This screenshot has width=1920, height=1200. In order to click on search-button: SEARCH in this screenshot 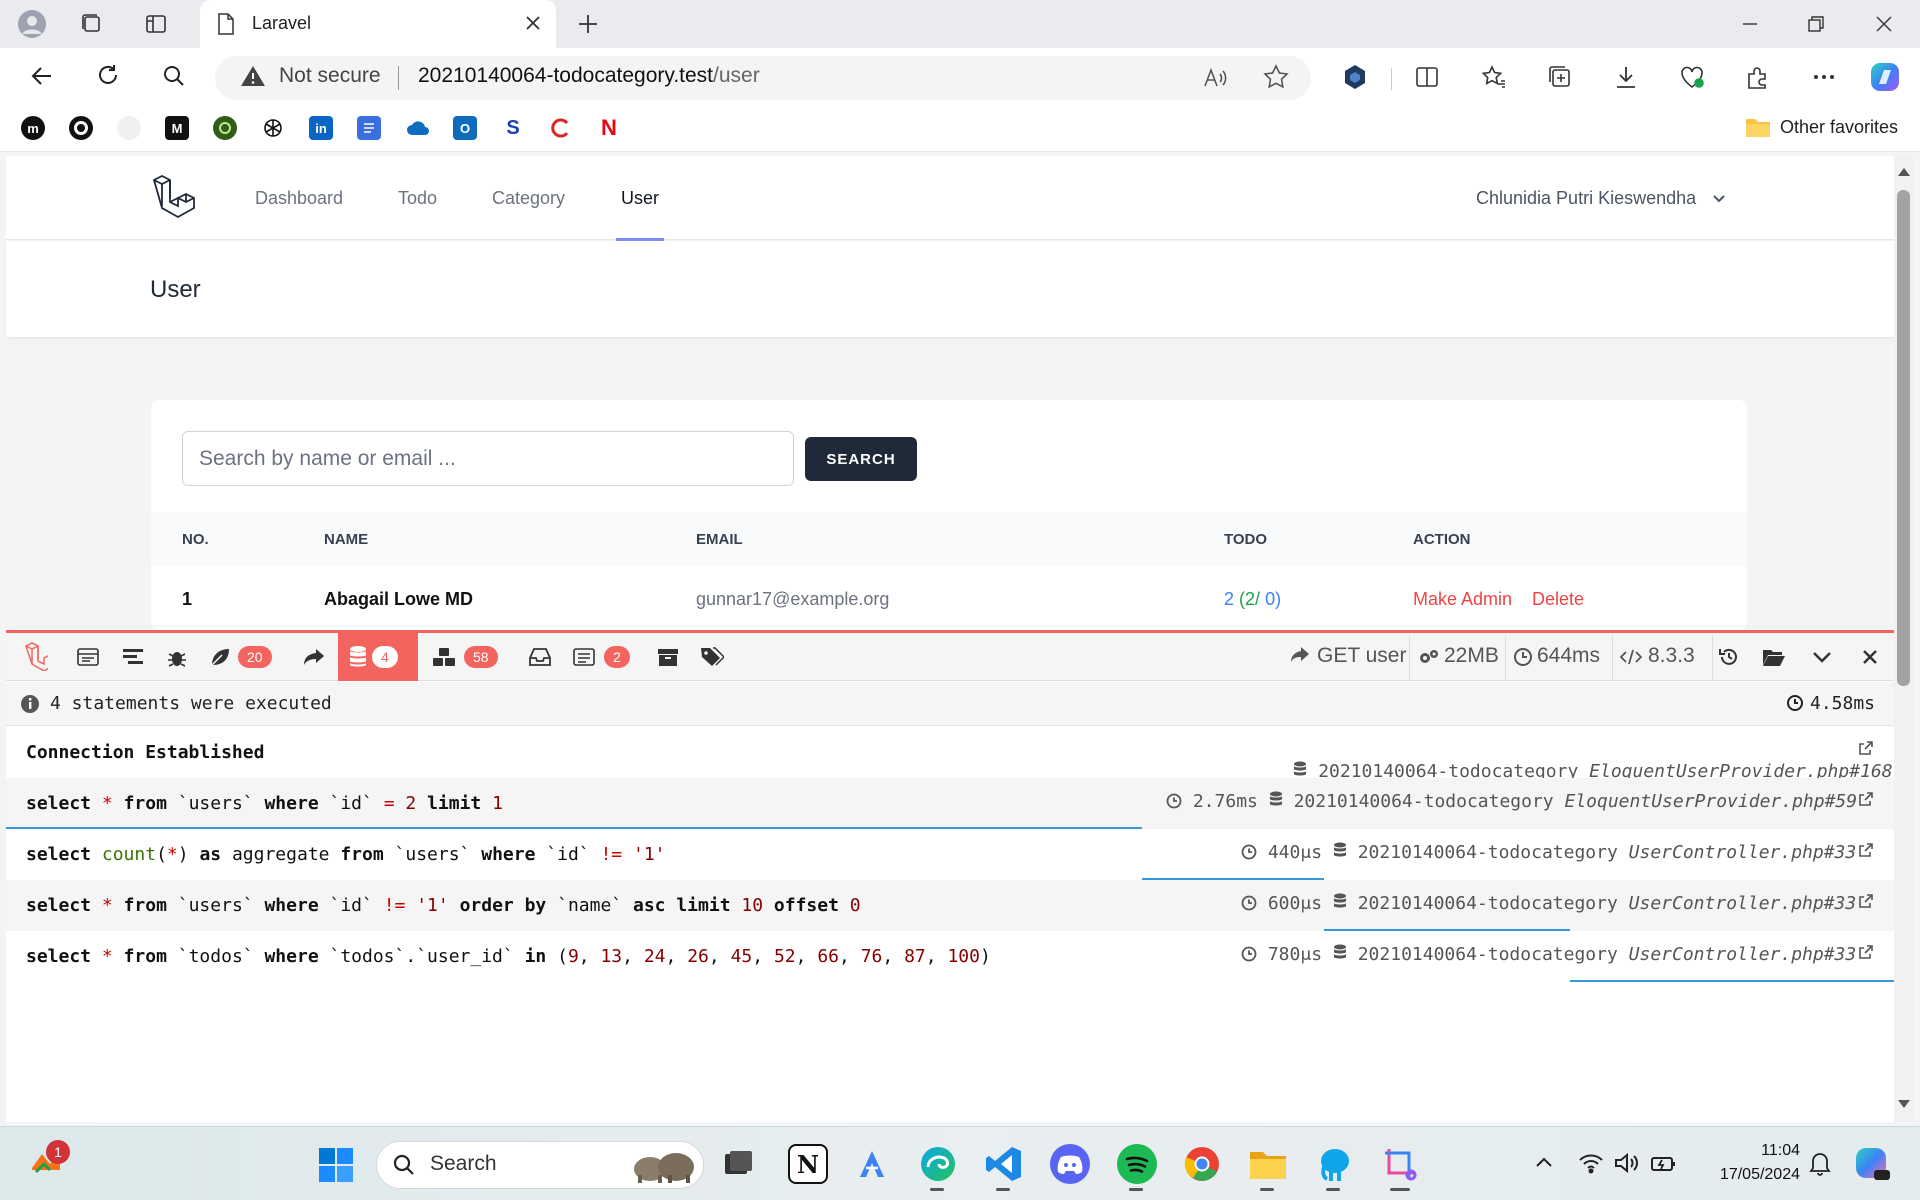, I will do `click(861, 459)`.